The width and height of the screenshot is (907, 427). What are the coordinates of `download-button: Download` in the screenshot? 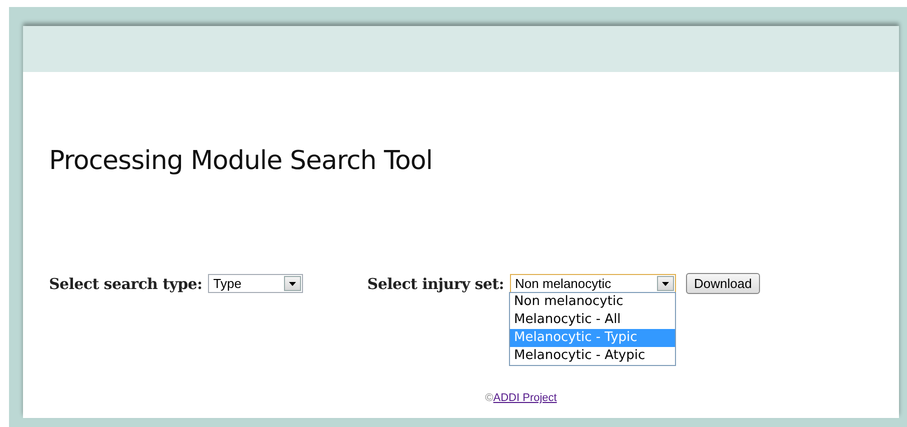 It's located at (723, 283).